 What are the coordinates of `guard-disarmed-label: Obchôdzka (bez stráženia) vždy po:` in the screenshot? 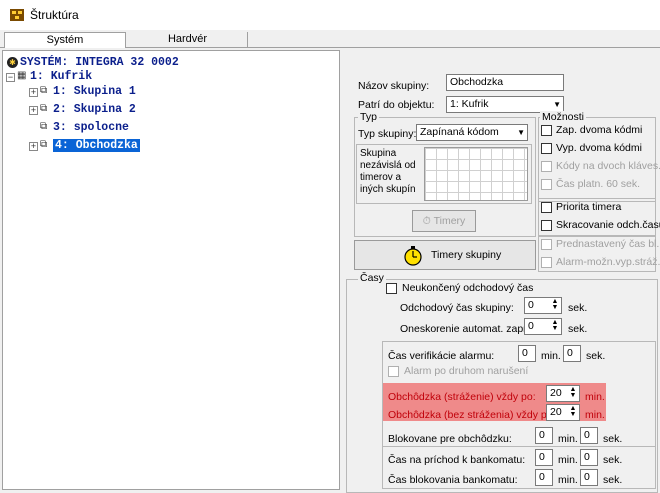 It's located at (472, 415).